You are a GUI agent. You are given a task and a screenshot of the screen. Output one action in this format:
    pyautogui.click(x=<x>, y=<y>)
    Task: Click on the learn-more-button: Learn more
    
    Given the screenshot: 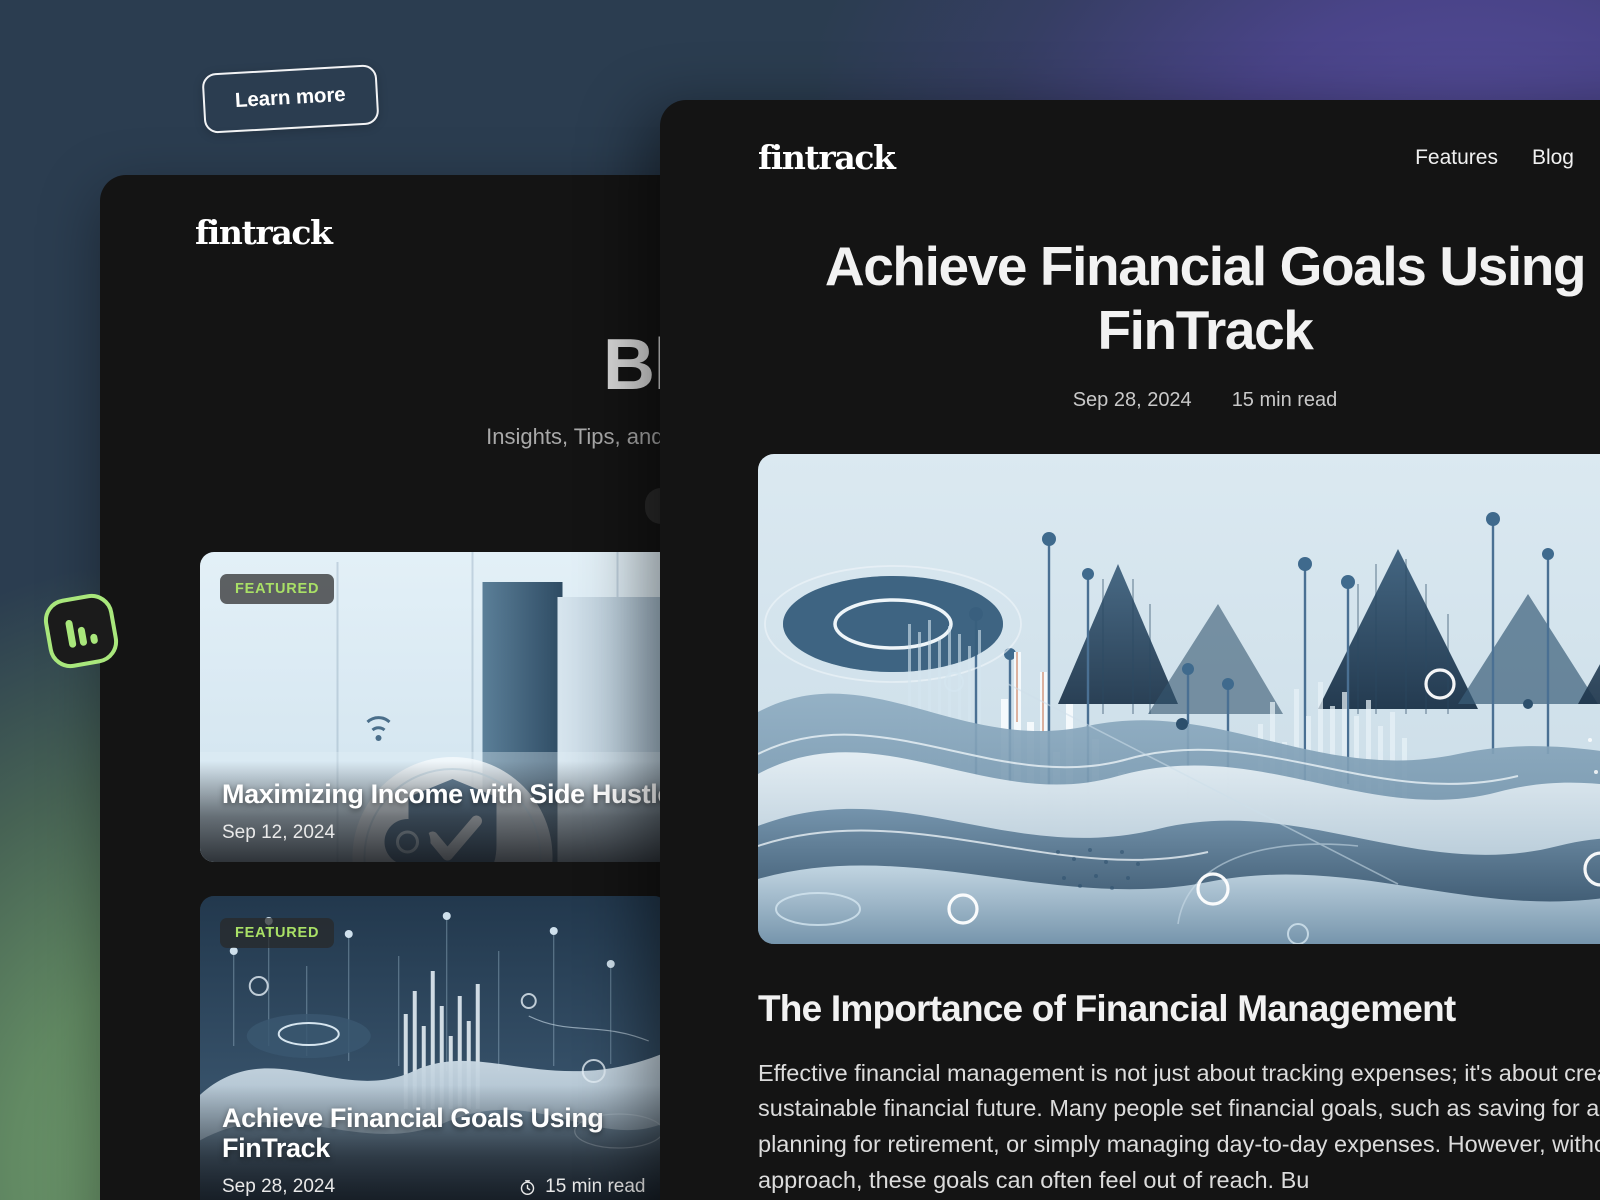 What is the action you would take?
    pyautogui.click(x=290, y=99)
    